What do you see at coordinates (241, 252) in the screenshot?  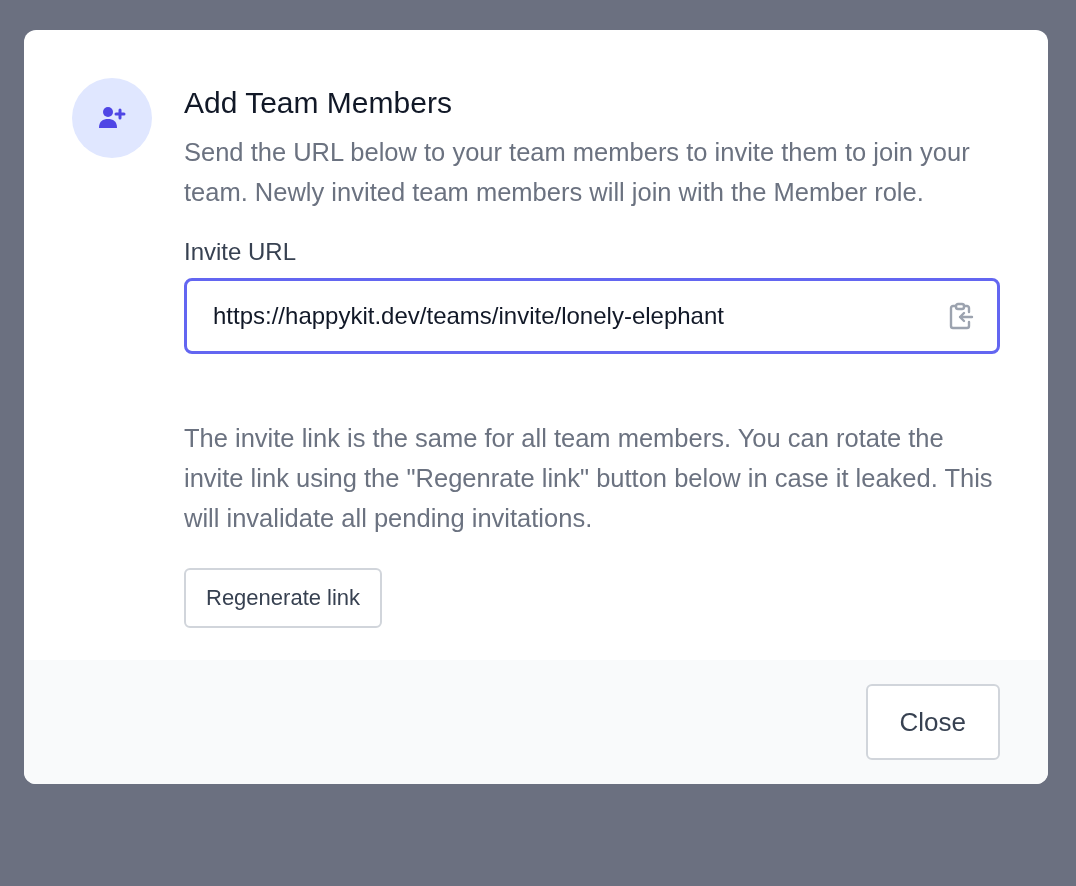 I see `field-label: Invite URL` at bounding box center [241, 252].